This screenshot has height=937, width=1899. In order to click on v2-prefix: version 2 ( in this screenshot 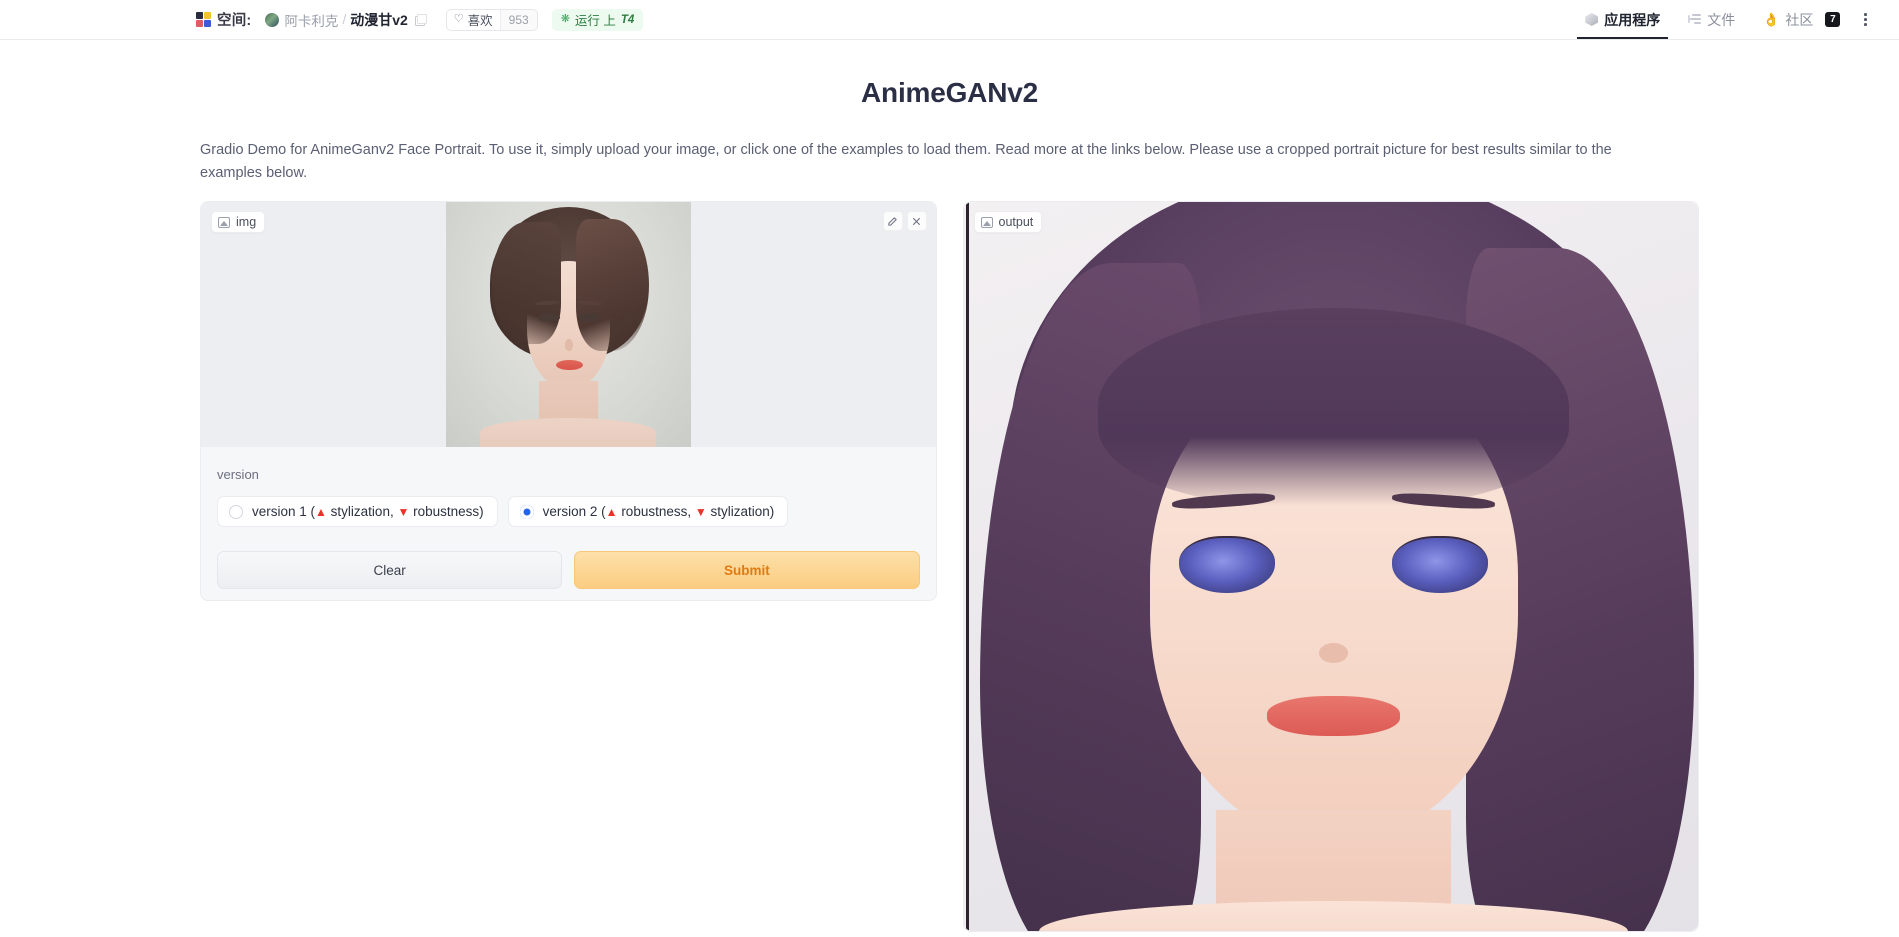, I will do `click(574, 511)`.